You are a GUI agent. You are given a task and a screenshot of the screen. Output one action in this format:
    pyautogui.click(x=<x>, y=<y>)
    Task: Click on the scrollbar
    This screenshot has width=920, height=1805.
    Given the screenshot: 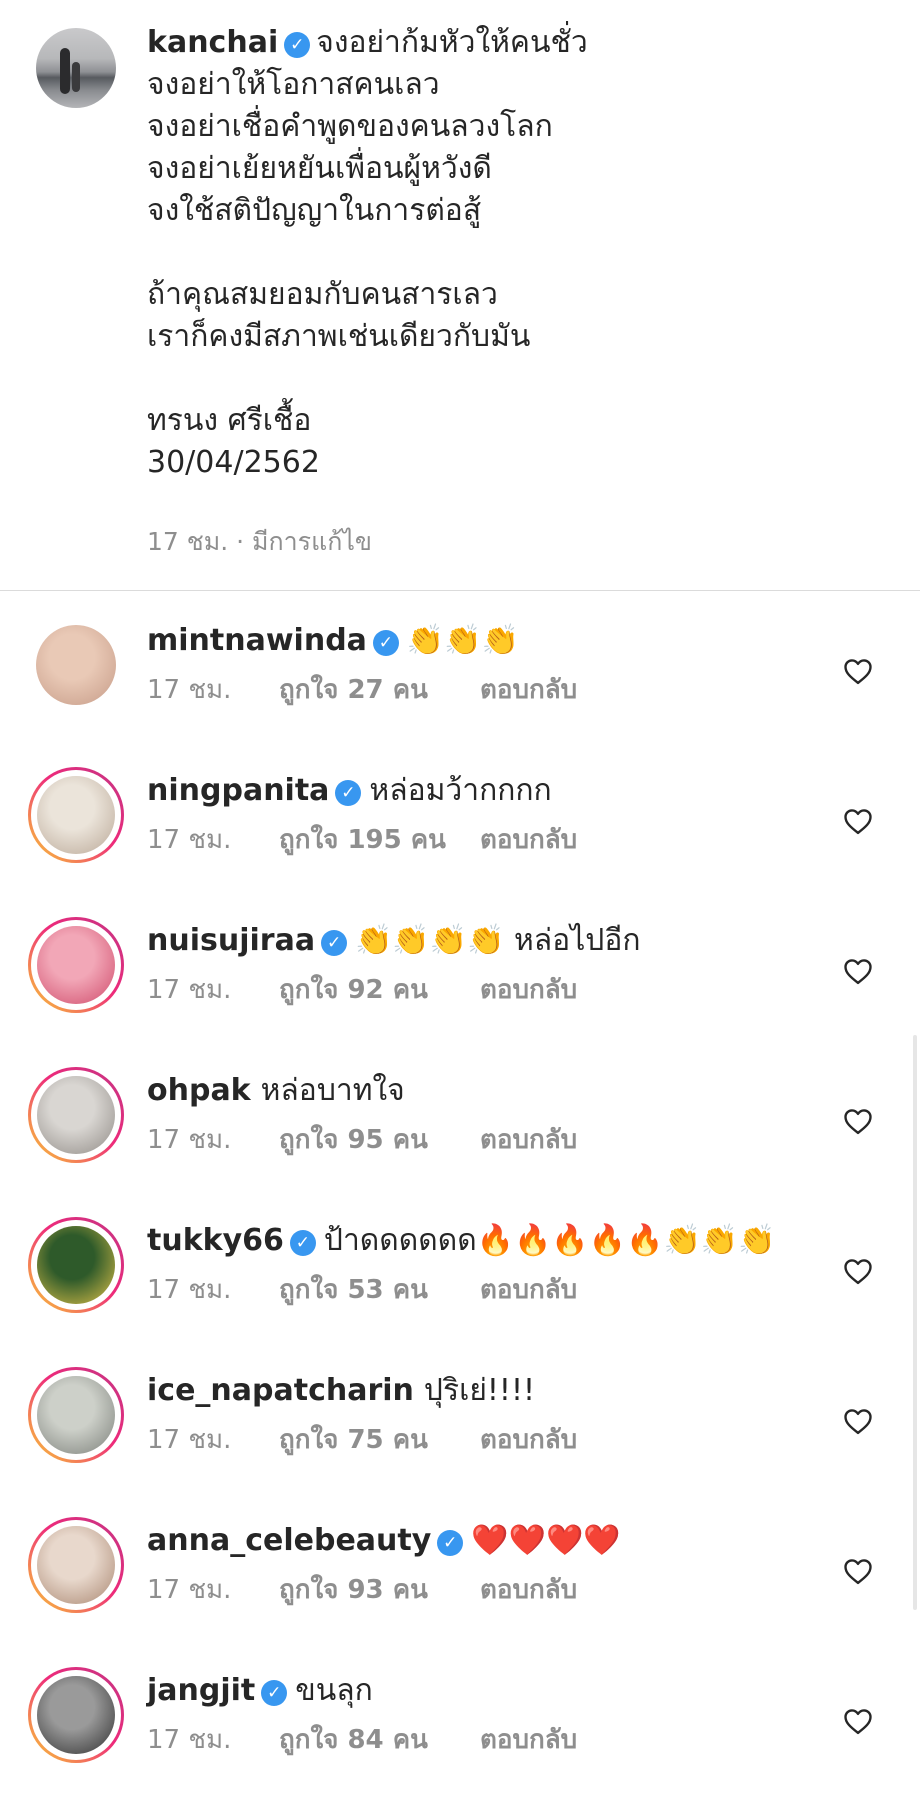 What is the action you would take?
    pyautogui.click(x=915, y=1322)
    